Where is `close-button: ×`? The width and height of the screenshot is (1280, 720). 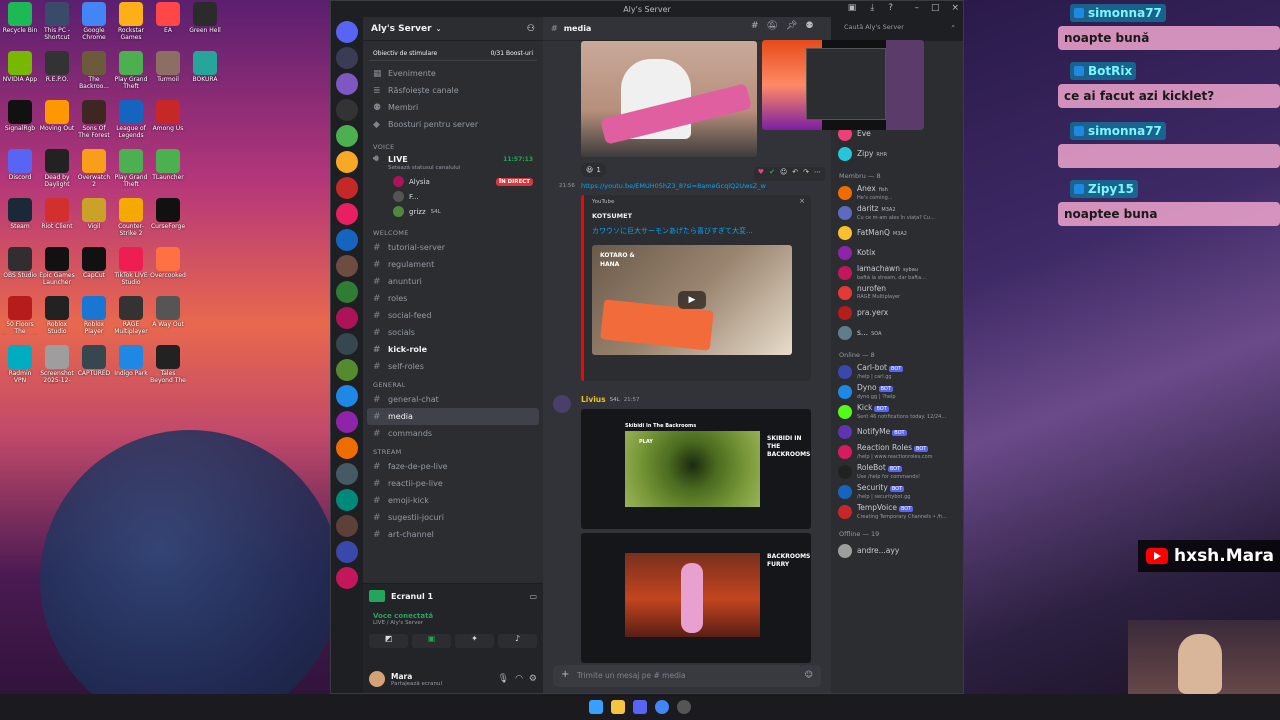 close-button: × is located at coordinates (955, 8).